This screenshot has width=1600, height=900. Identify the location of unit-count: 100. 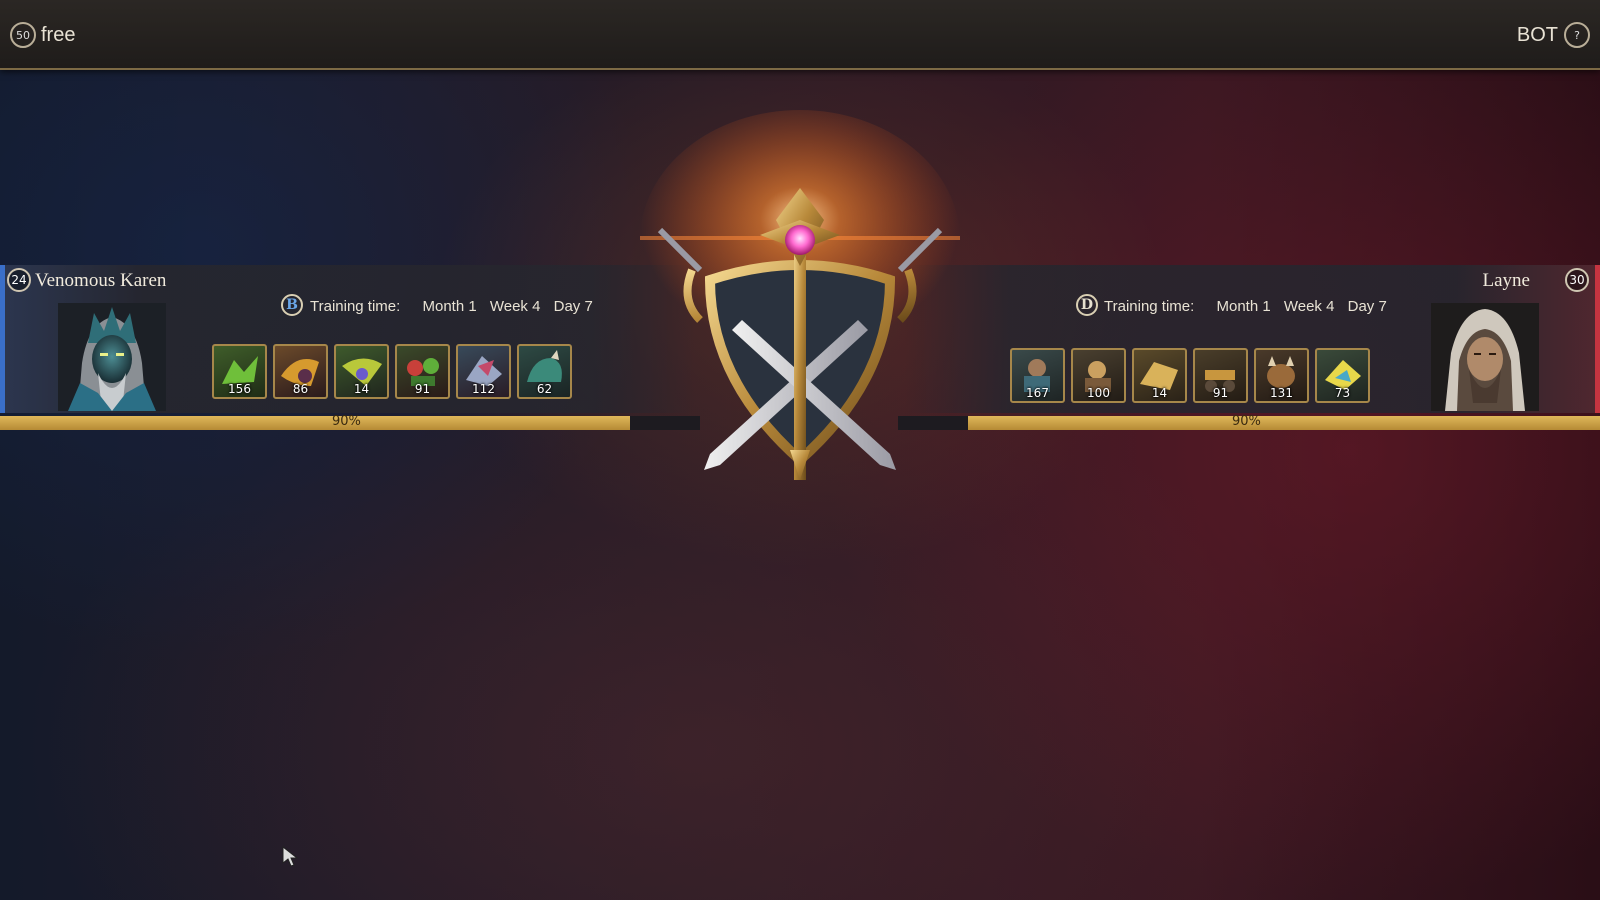
(1098, 393).